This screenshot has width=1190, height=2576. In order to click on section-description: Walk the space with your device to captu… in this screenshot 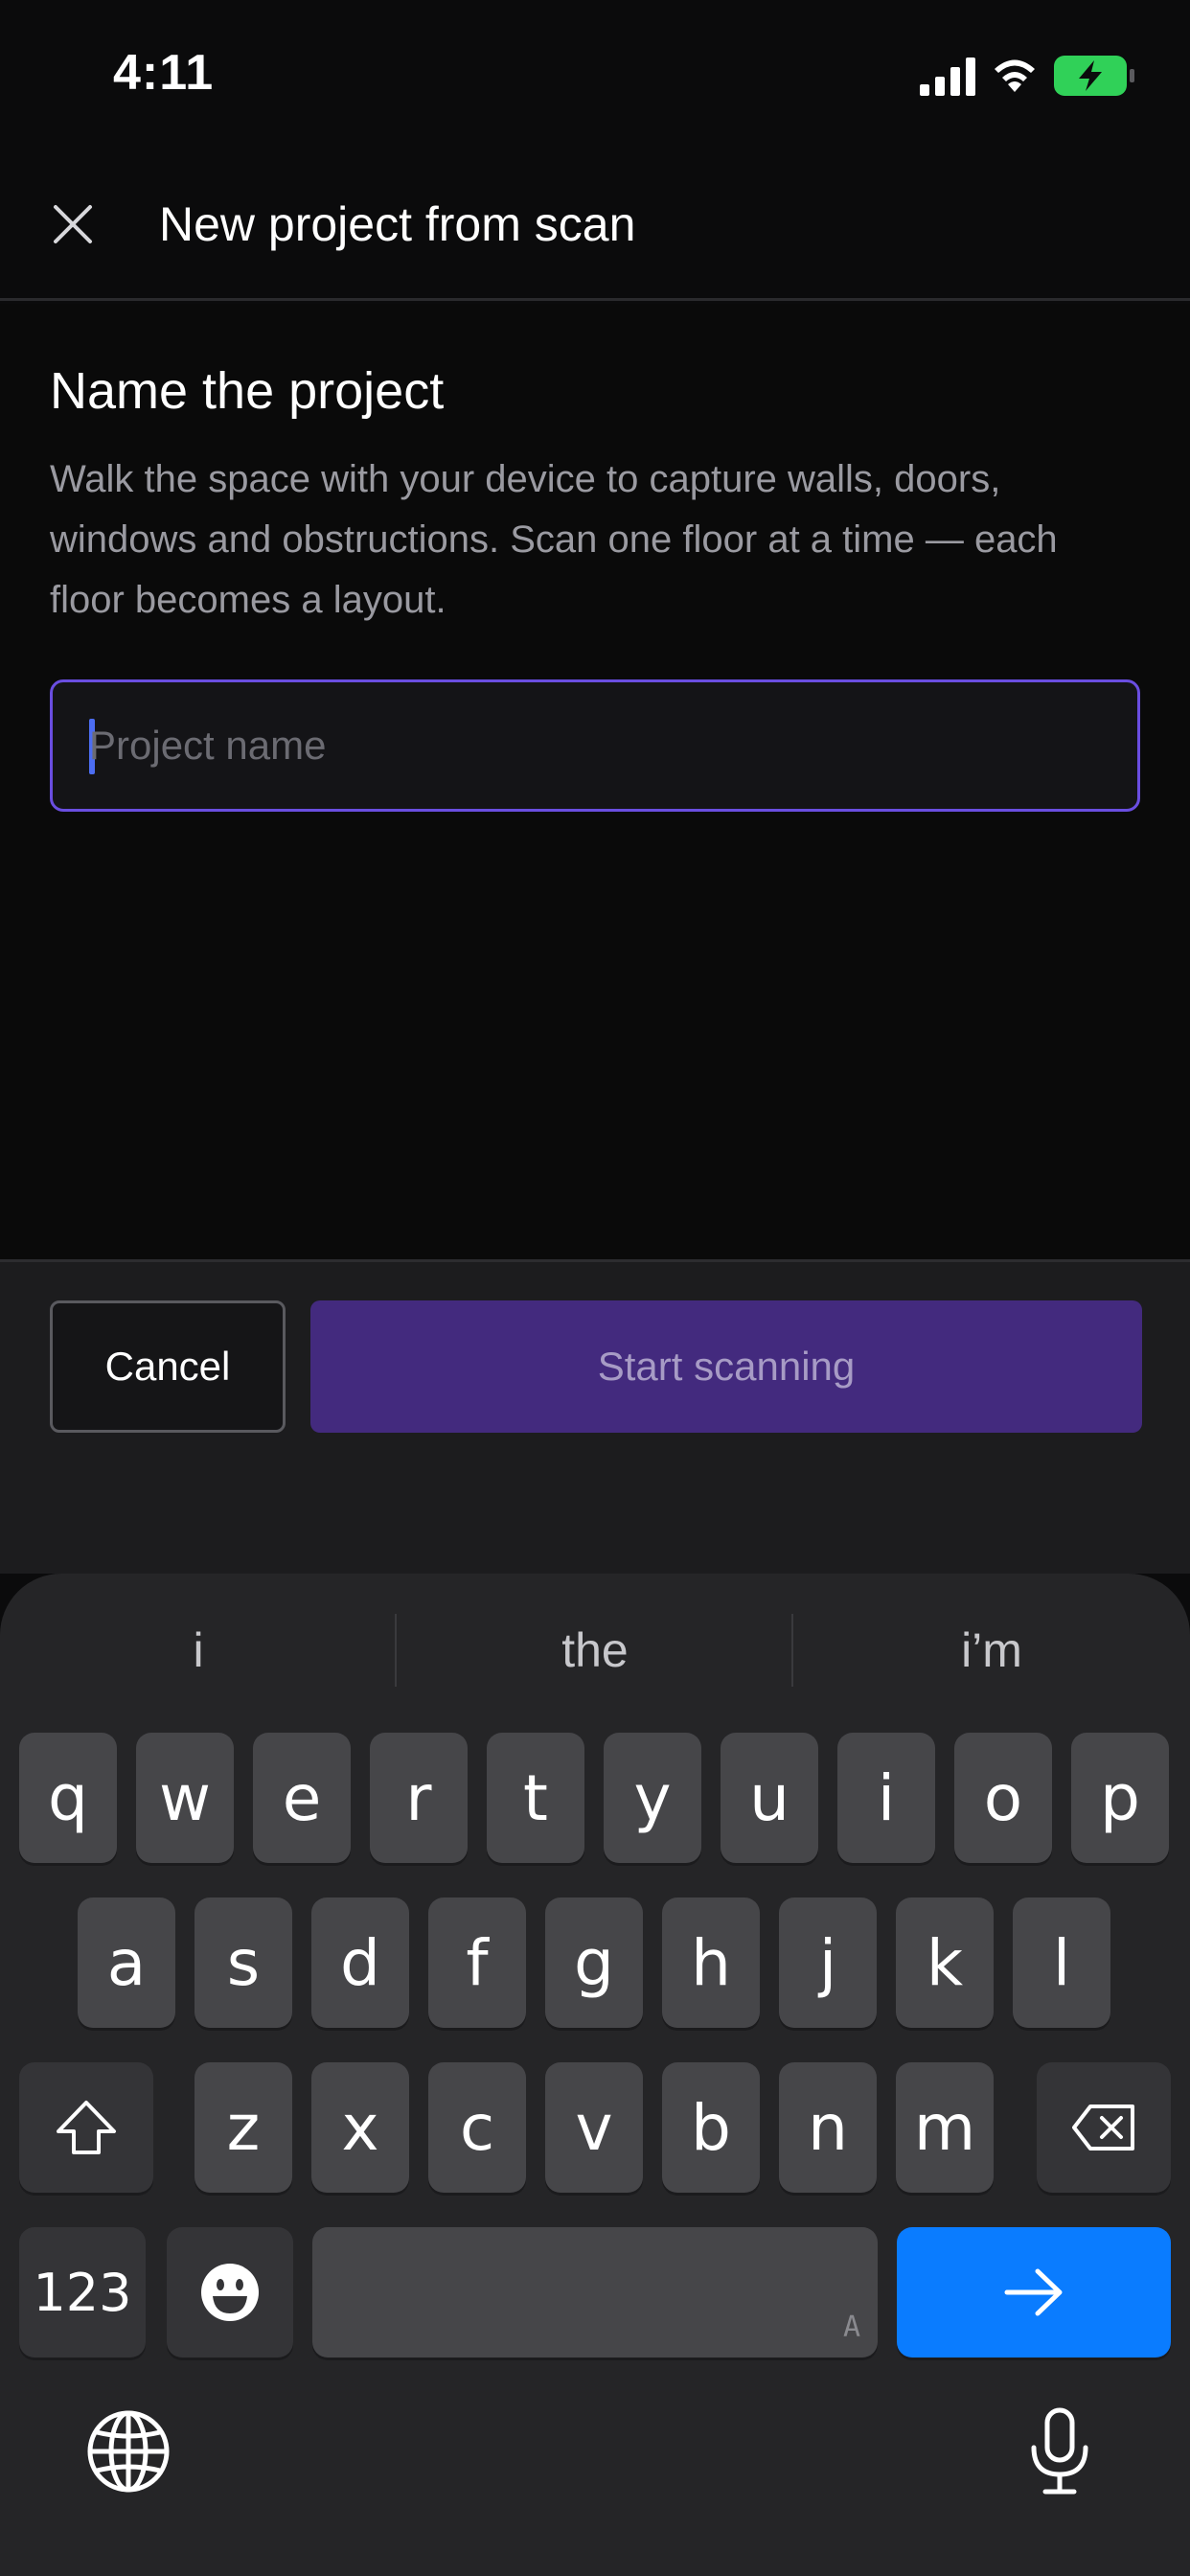, I will do `click(554, 539)`.